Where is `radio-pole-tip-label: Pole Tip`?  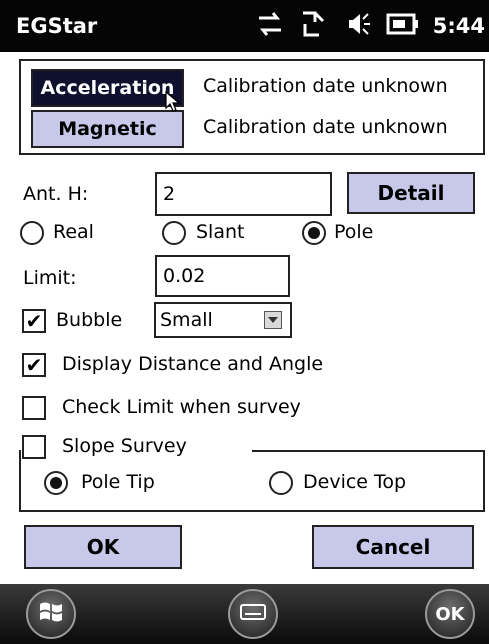 radio-pole-tip-label: Pole Tip is located at coordinates (118, 482).